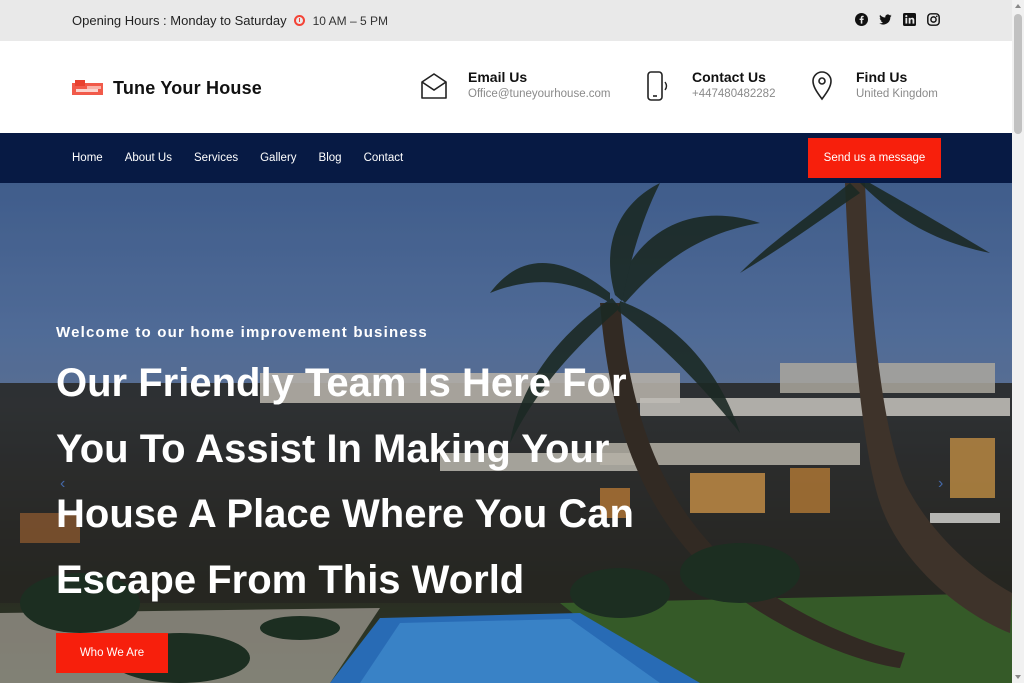 The image size is (1024, 683). Describe the element at coordinates (940, 484) in the screenshot. I see `slider-next-arrow: ›` at that location.